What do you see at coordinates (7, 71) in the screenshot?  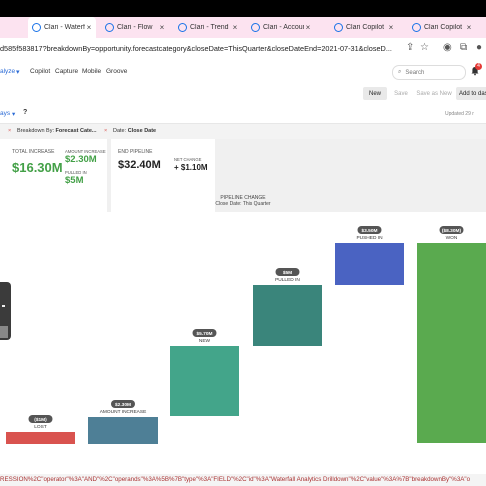 I see `nav-analyze: alyze` at bounding box center [7, 71].